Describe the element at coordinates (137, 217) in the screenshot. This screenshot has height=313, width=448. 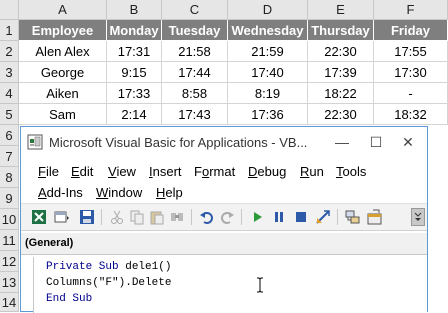
I see `copy-icon` at that location.